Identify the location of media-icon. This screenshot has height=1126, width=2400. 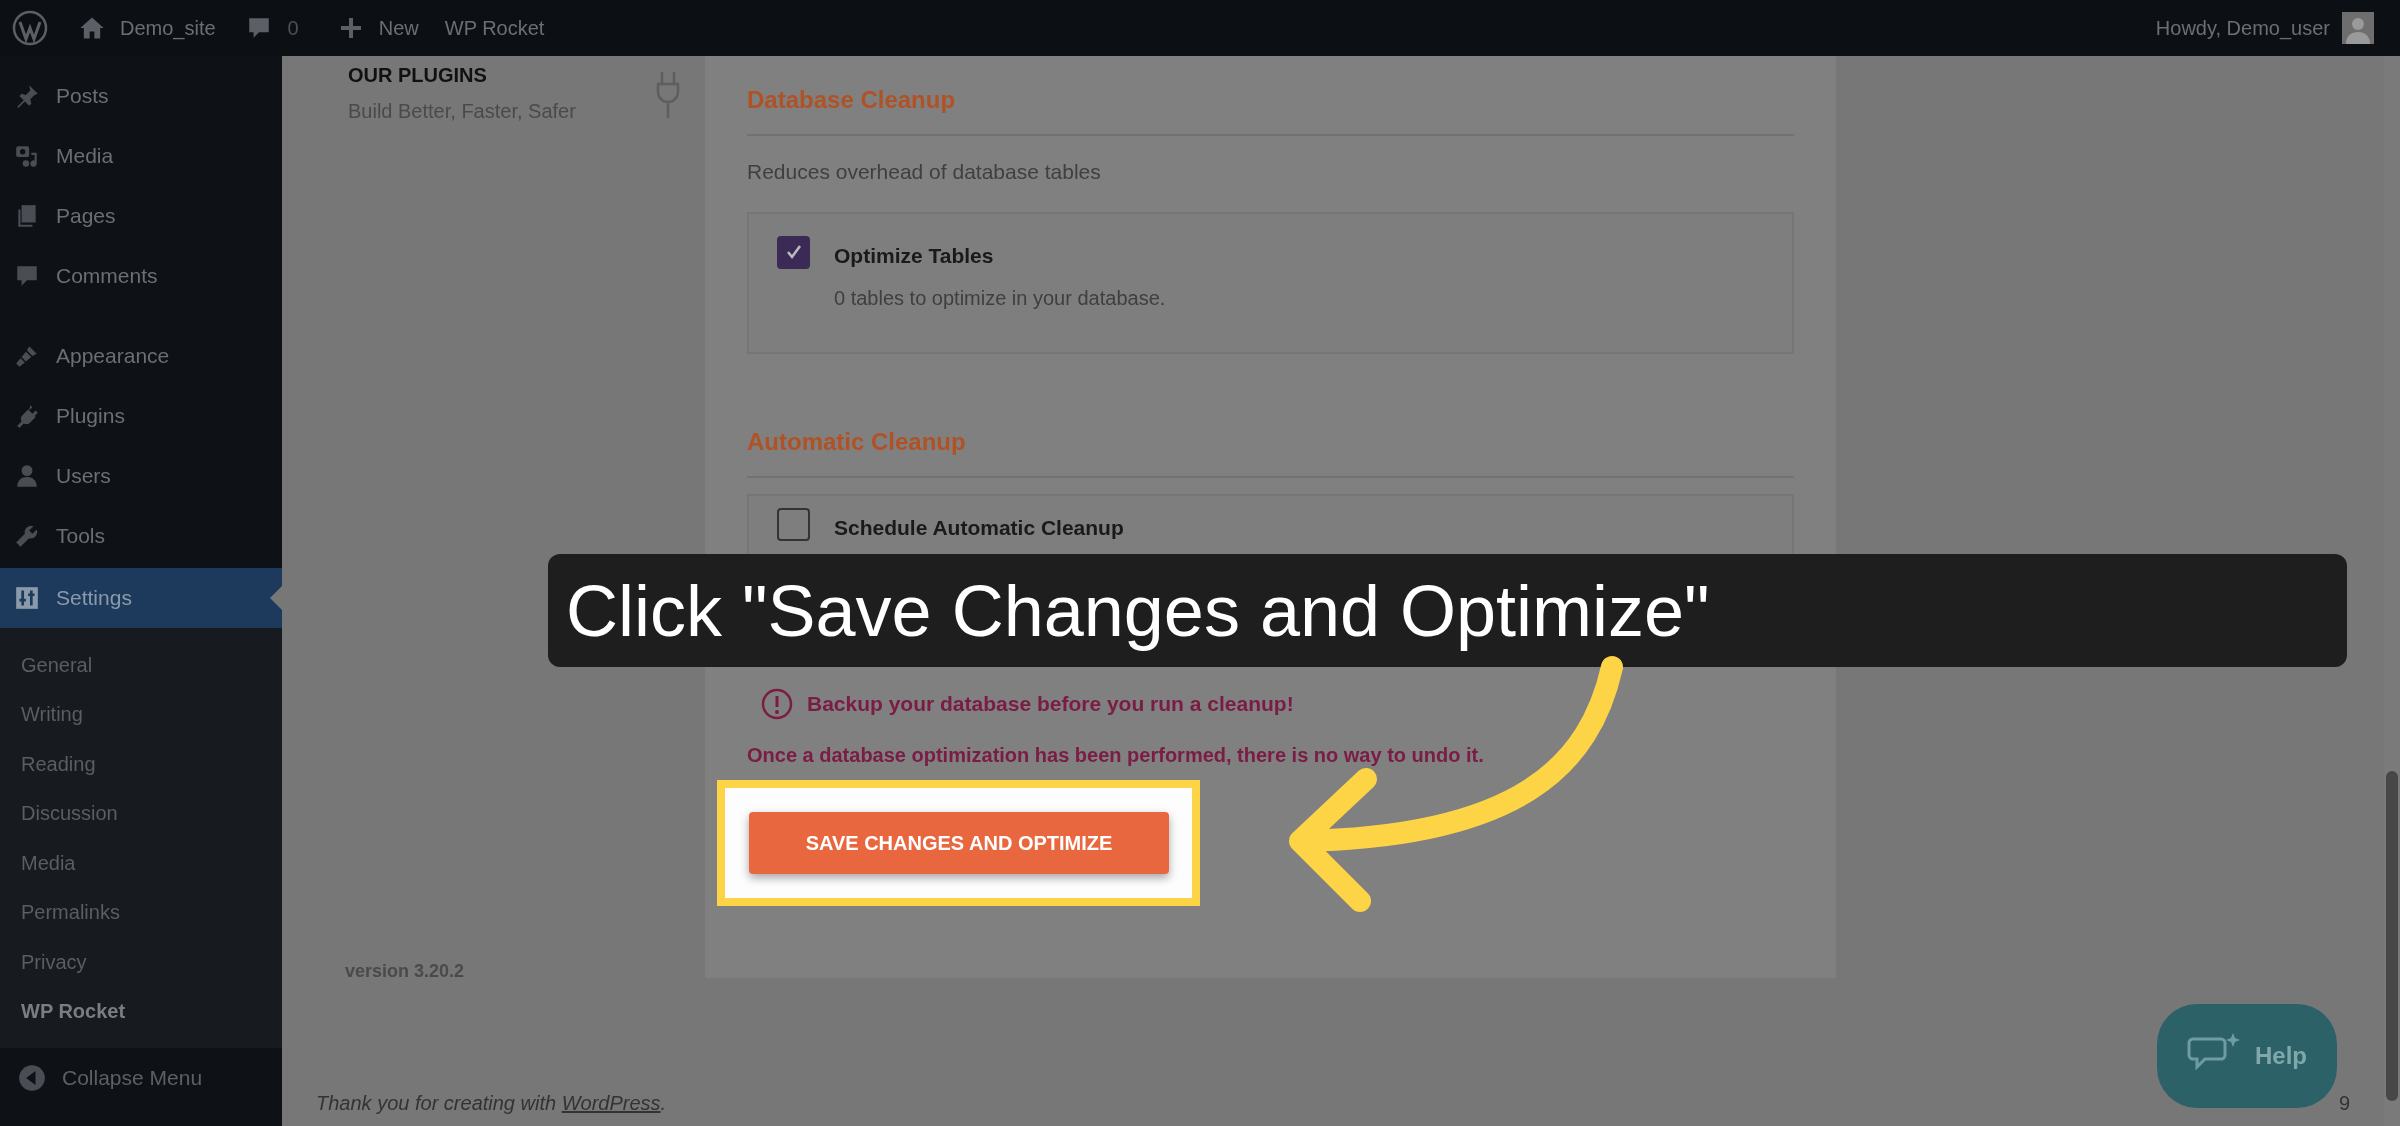
(27, 156).